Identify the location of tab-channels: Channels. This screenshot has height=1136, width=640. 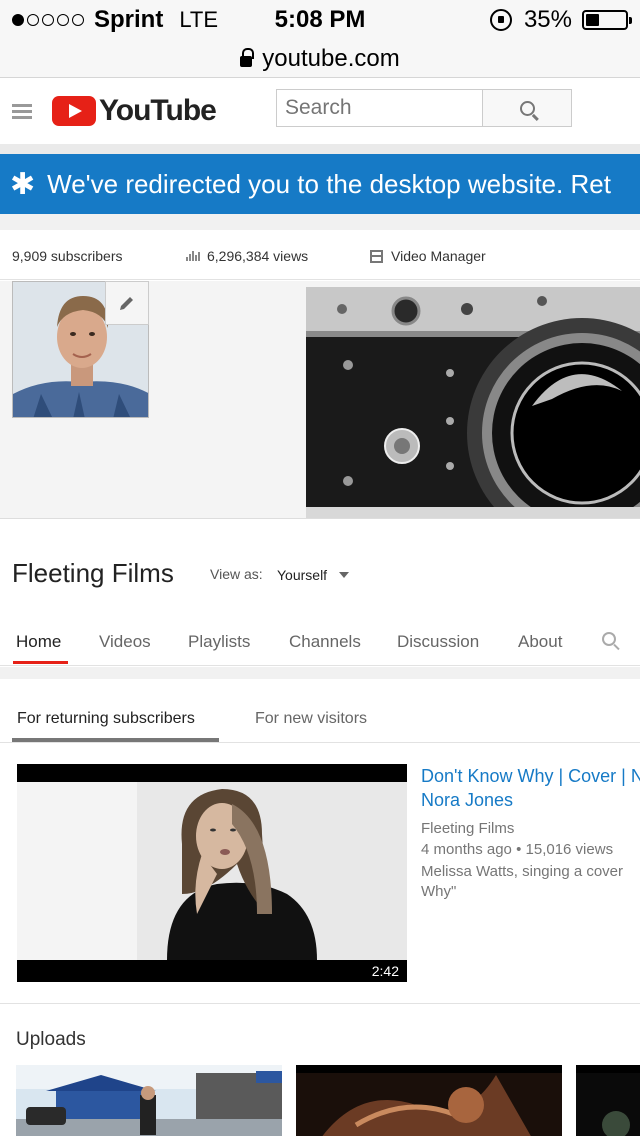
(325, 642).